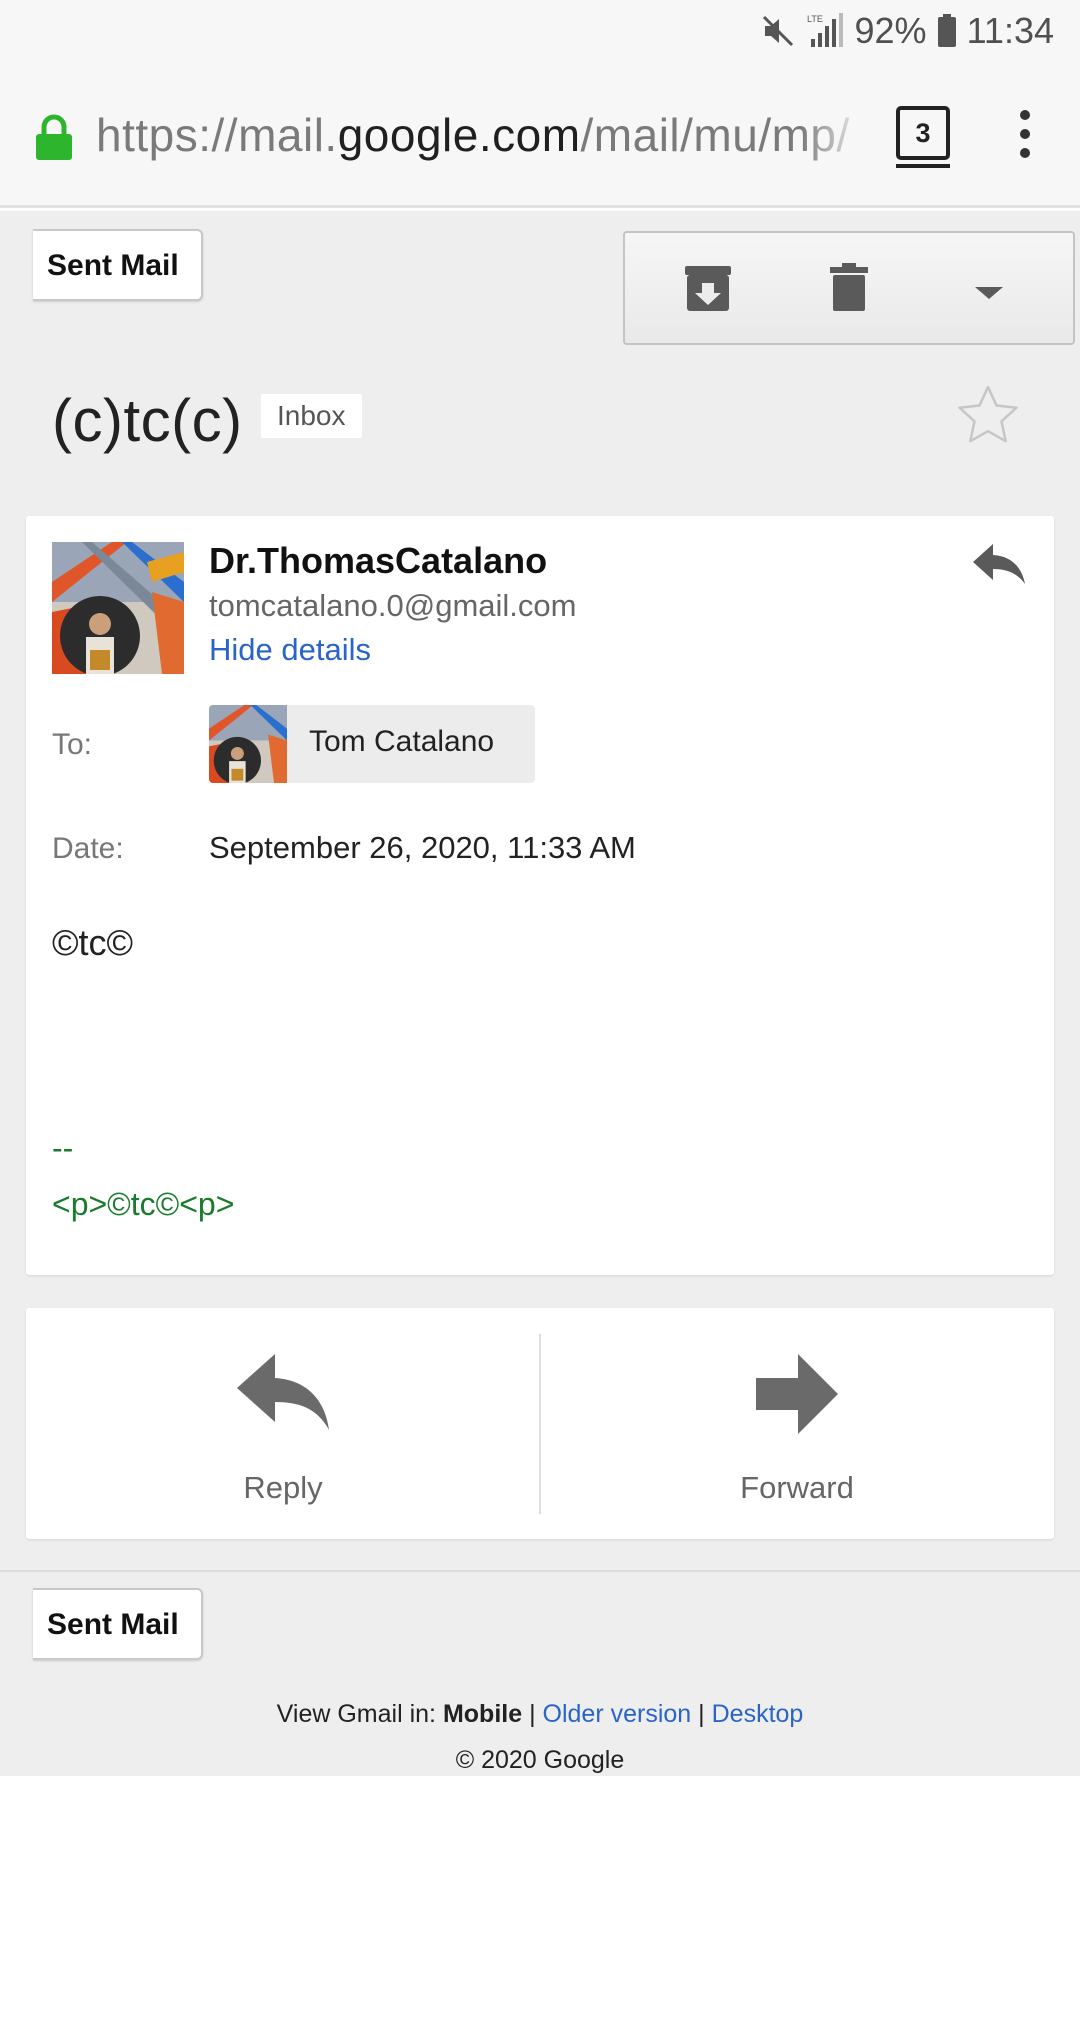 The height and width of the screenshot is (2034, 1080). I want to click on network-type: LTE, so click(815, 19).